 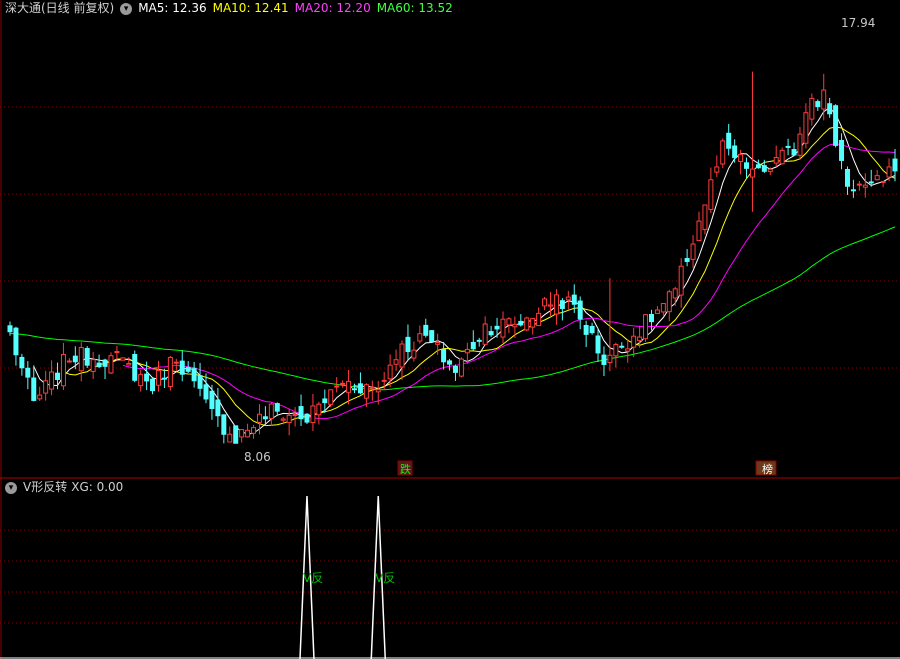 What do you see at coordinates (858, 23) in the screenshot?
I see `high-price-label: 17.94` at bounding box center [858, 23].